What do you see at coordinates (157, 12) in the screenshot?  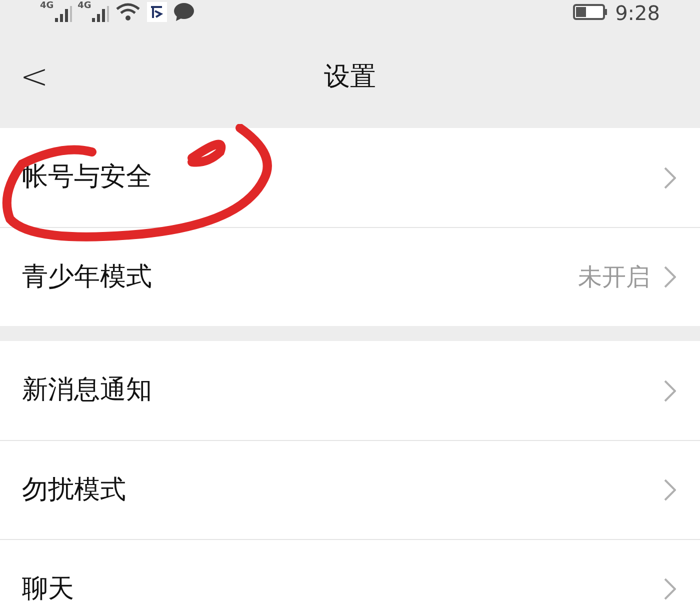 I see `app-icon` at bounding box center [157, 12].